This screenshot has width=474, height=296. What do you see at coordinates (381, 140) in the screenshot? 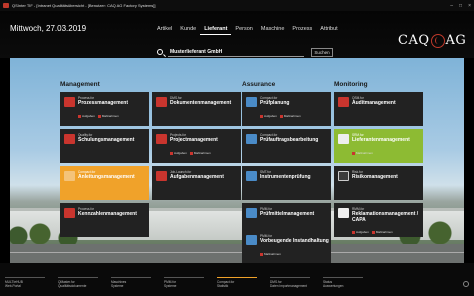
I see `tile-title: Lieferantenmanagement` at bounding box center [381, 140].